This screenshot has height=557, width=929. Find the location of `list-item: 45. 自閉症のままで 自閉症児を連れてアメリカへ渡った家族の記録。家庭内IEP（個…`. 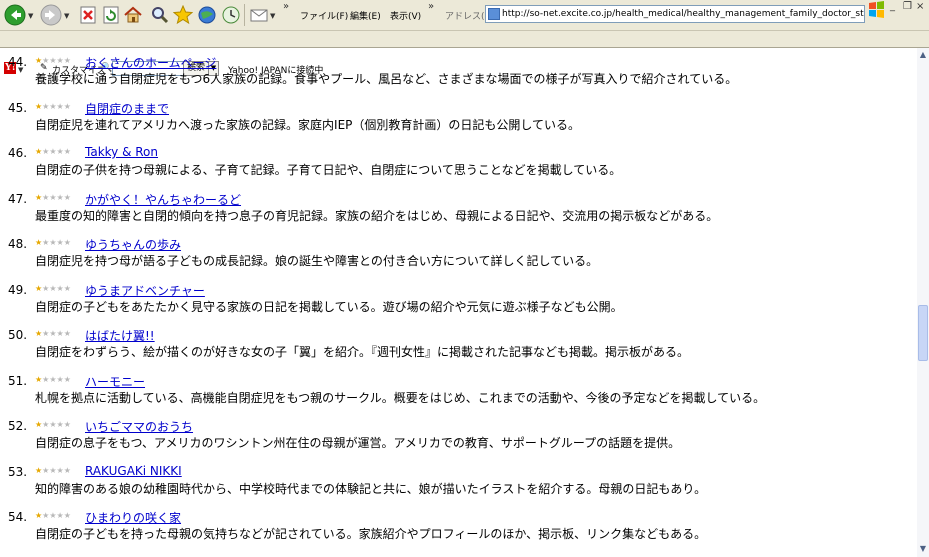

list-item: 45. 自閉症のままで 自閉症児を連れてアメリカへ渡った家族の記録。家庭内IEP（個… is located at coordinates (458, 117).